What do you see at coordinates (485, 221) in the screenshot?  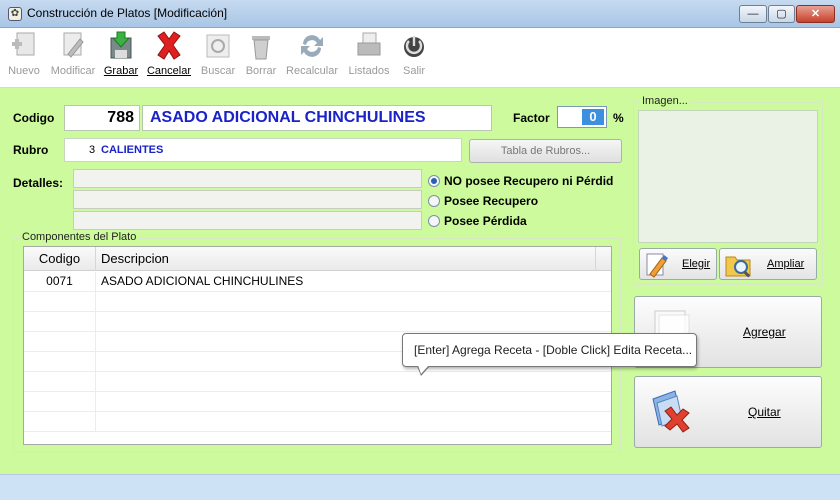 I see `radio-posee-perdida-label: Posee Pérdida` at bounding box center [485, 221].